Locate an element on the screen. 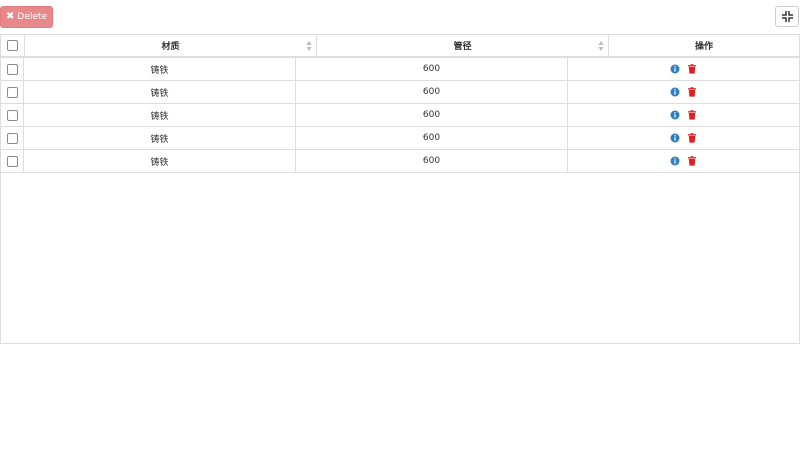 This screenshot has width=800, height=450. select-all-checkbox is located at coordinates (12, 45).